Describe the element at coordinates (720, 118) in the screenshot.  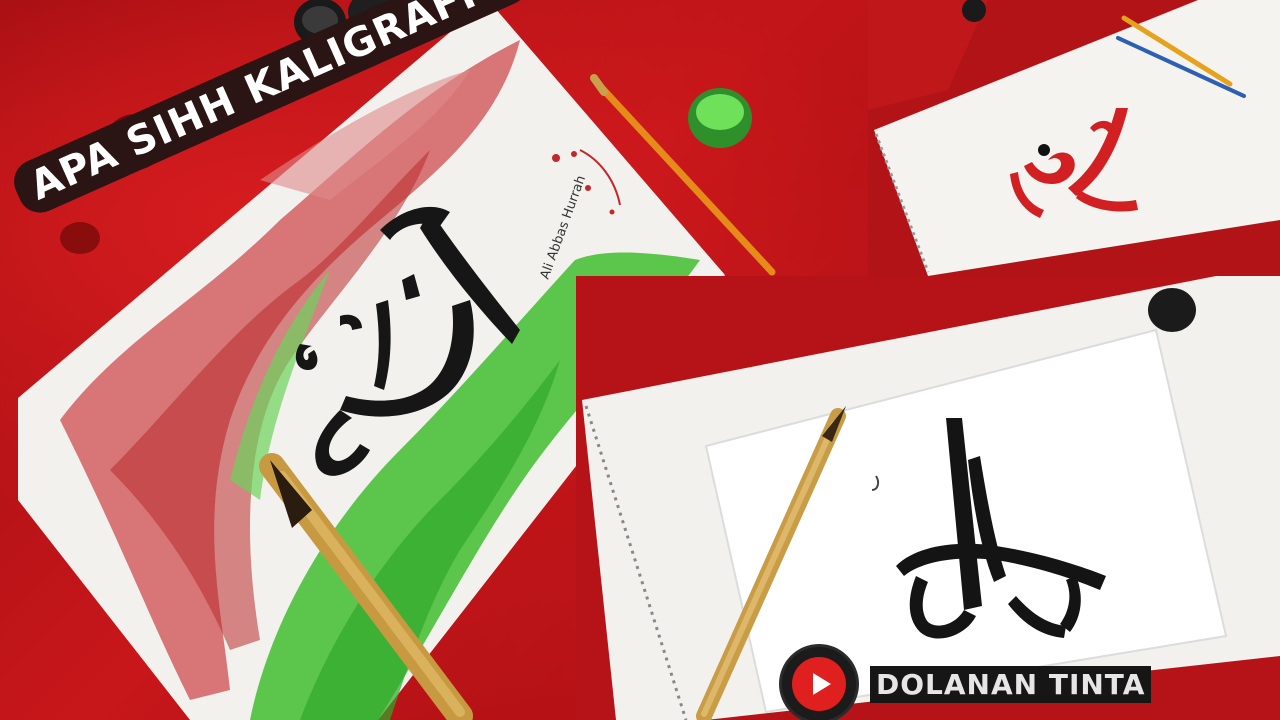
I see `ink-pot-green-icon` at that location.